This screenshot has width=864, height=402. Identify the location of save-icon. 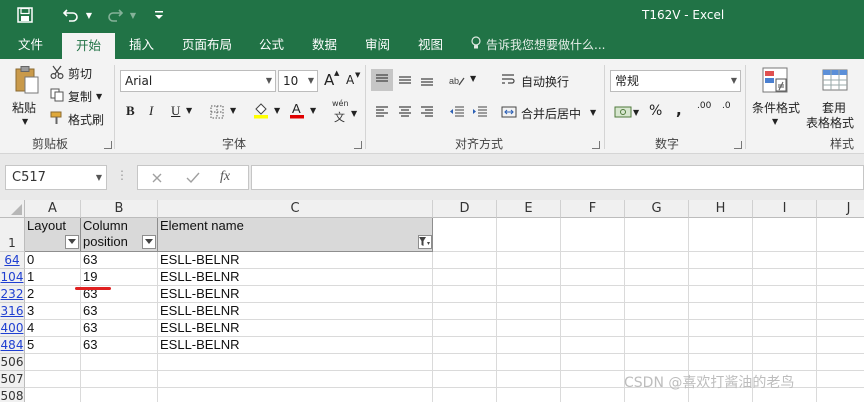
(25, 15).